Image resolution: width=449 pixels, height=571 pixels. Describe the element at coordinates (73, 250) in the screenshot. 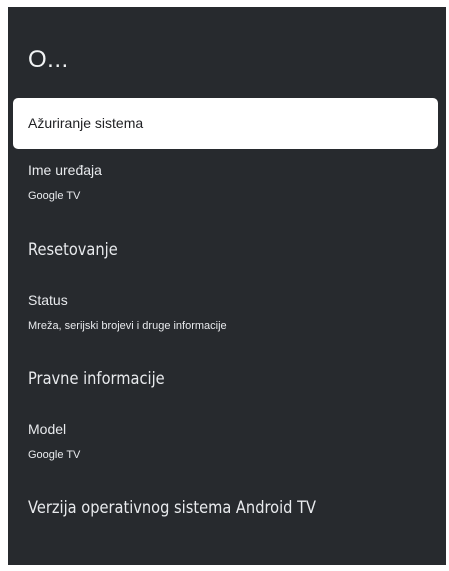

I see `menu-item-label: Resetovanje` at that location.